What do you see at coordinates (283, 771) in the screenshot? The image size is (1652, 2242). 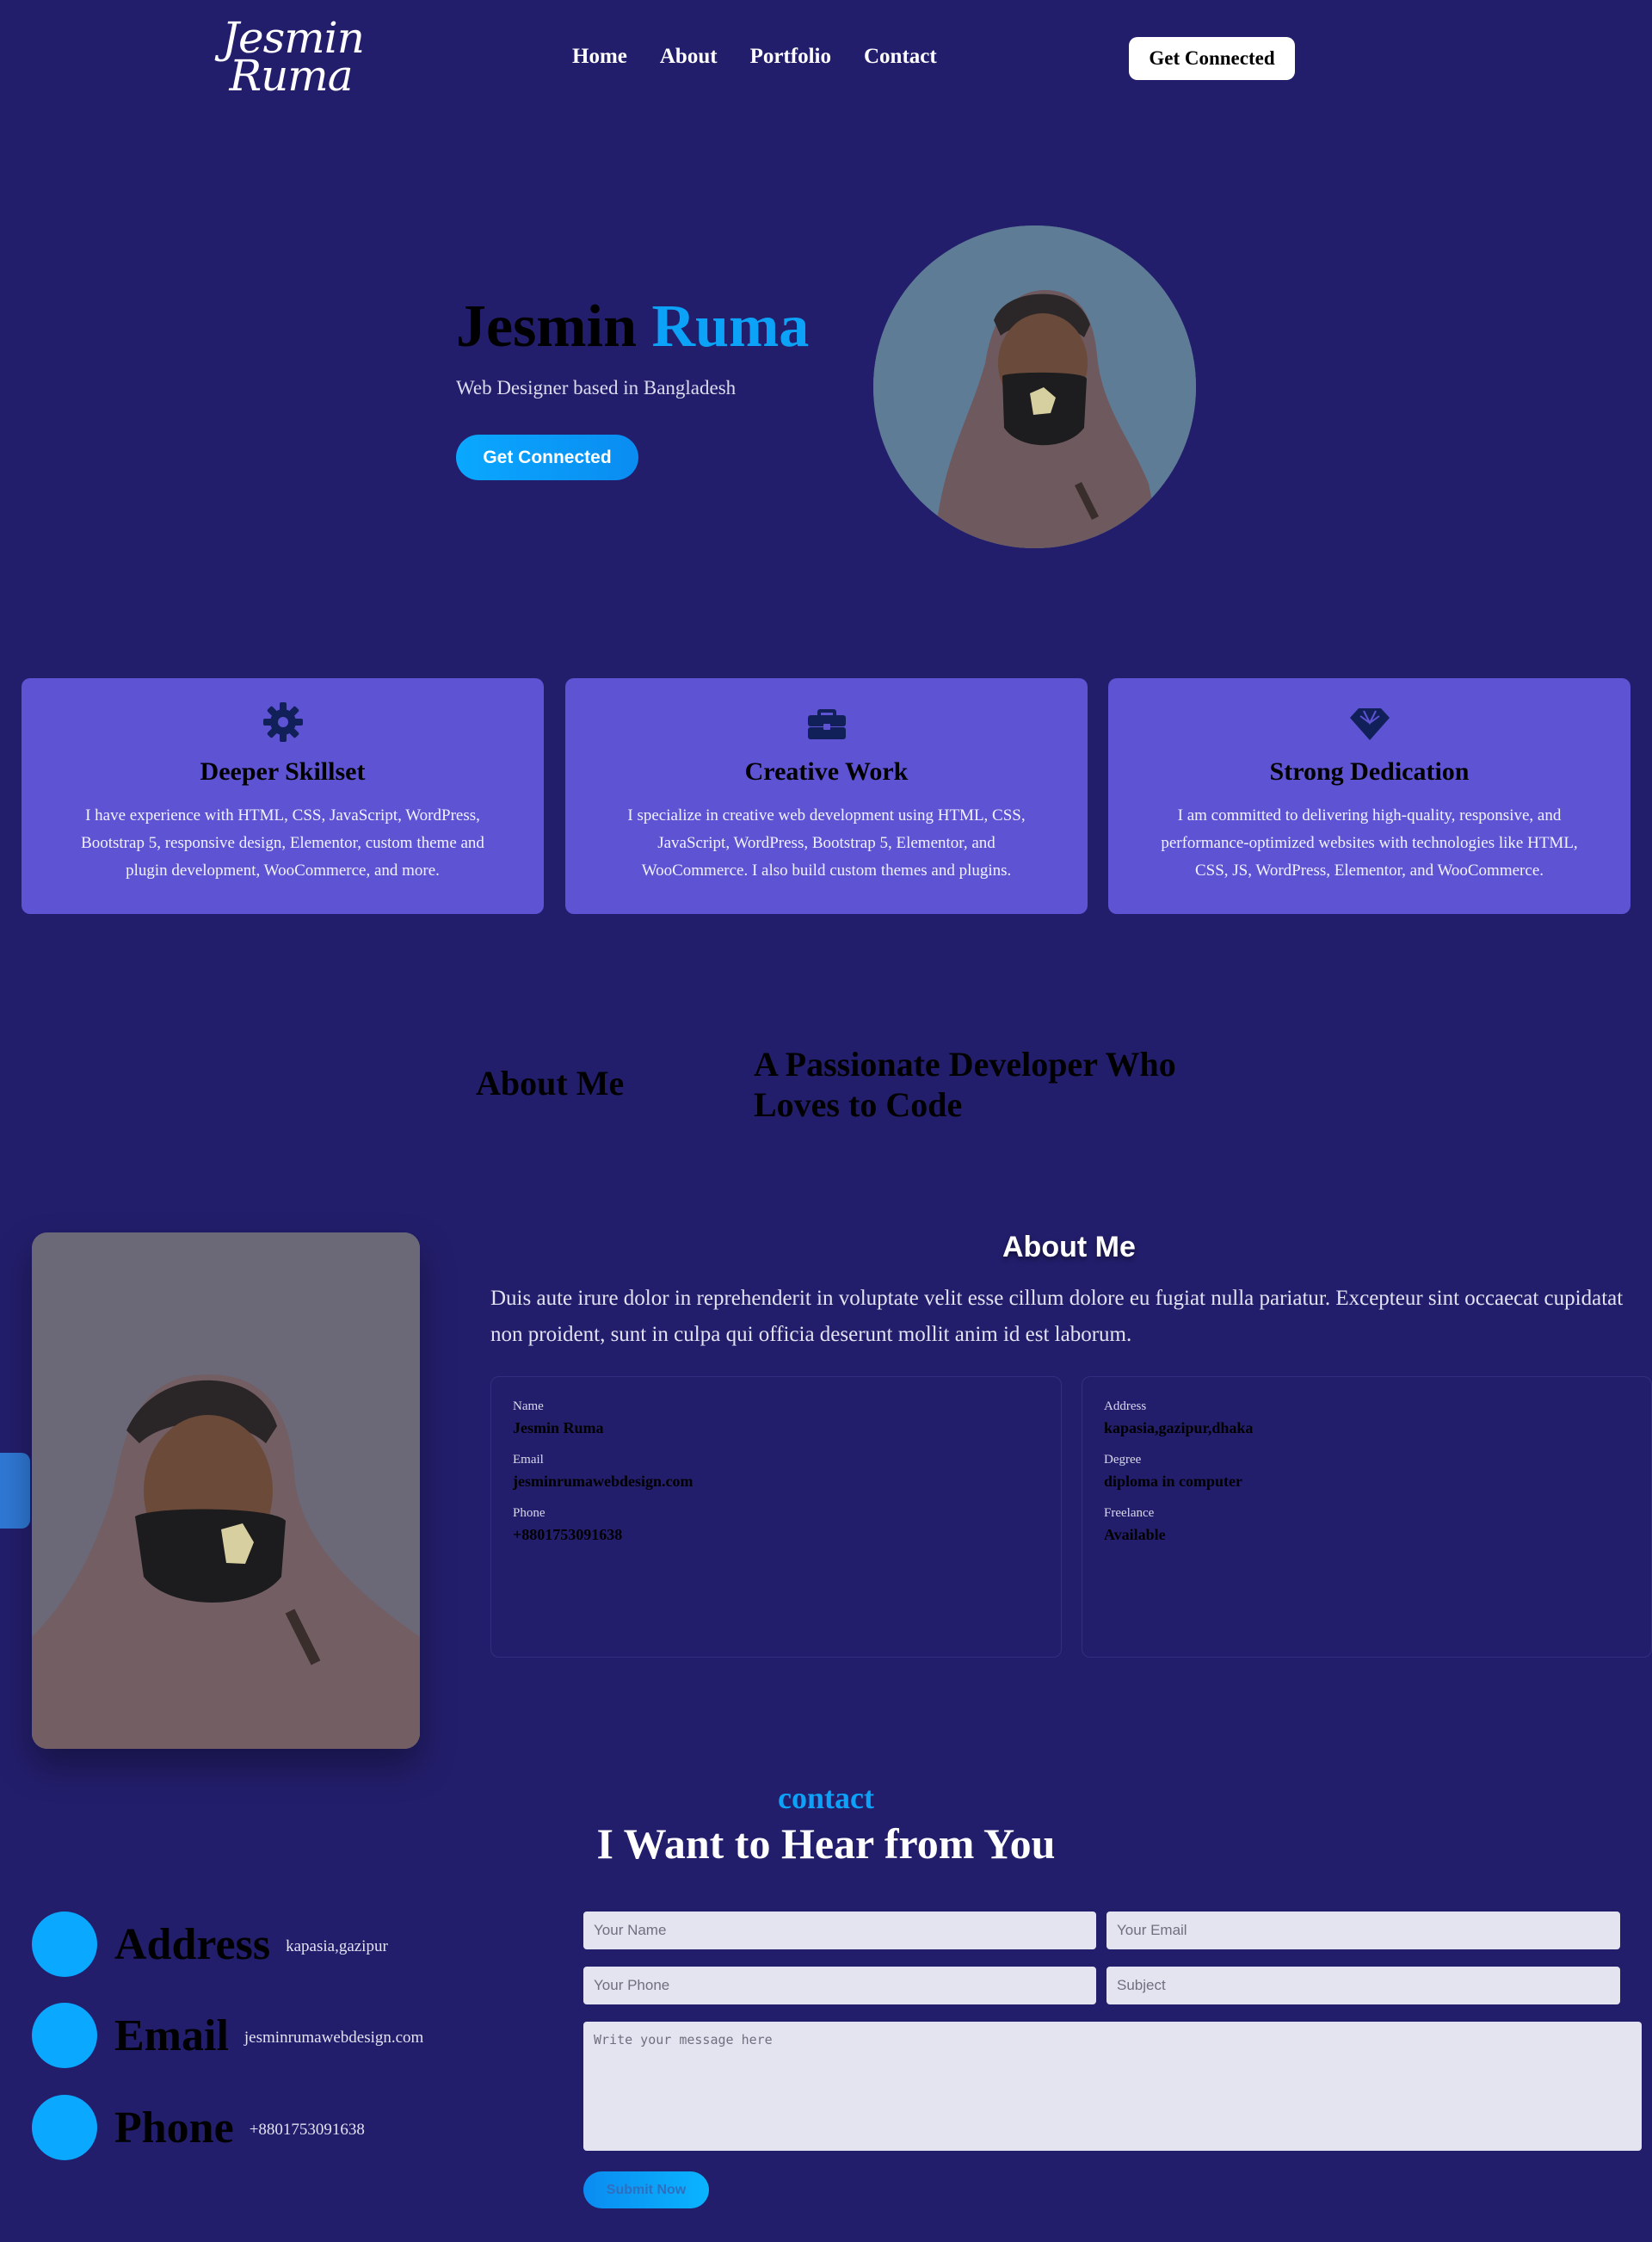 I see `card-title: Deeper Skillset` at bounding box center [283, 771].